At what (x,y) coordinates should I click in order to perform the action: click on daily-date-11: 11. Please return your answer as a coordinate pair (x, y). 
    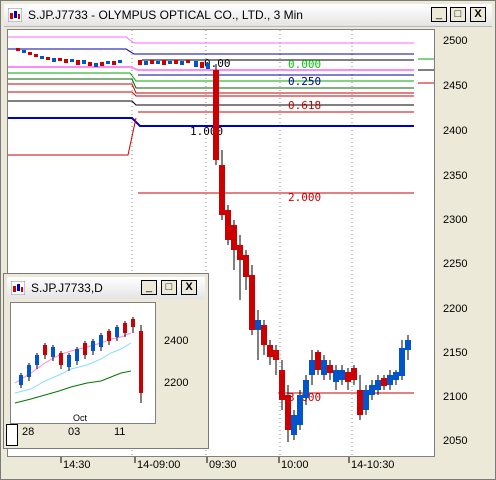
    Looking at the image, I should click on (119, 432).